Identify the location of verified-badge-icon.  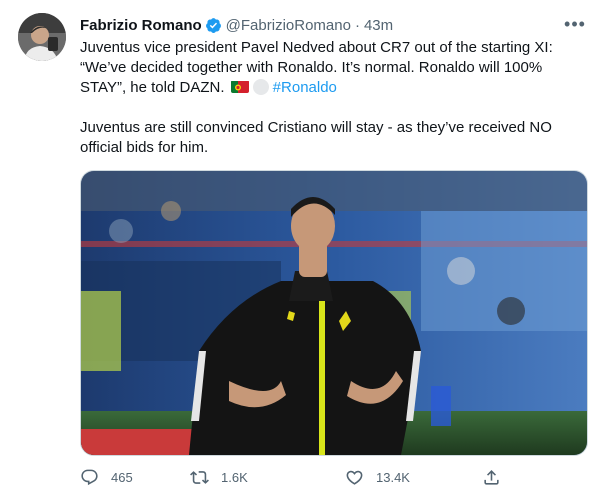
(213, 25).